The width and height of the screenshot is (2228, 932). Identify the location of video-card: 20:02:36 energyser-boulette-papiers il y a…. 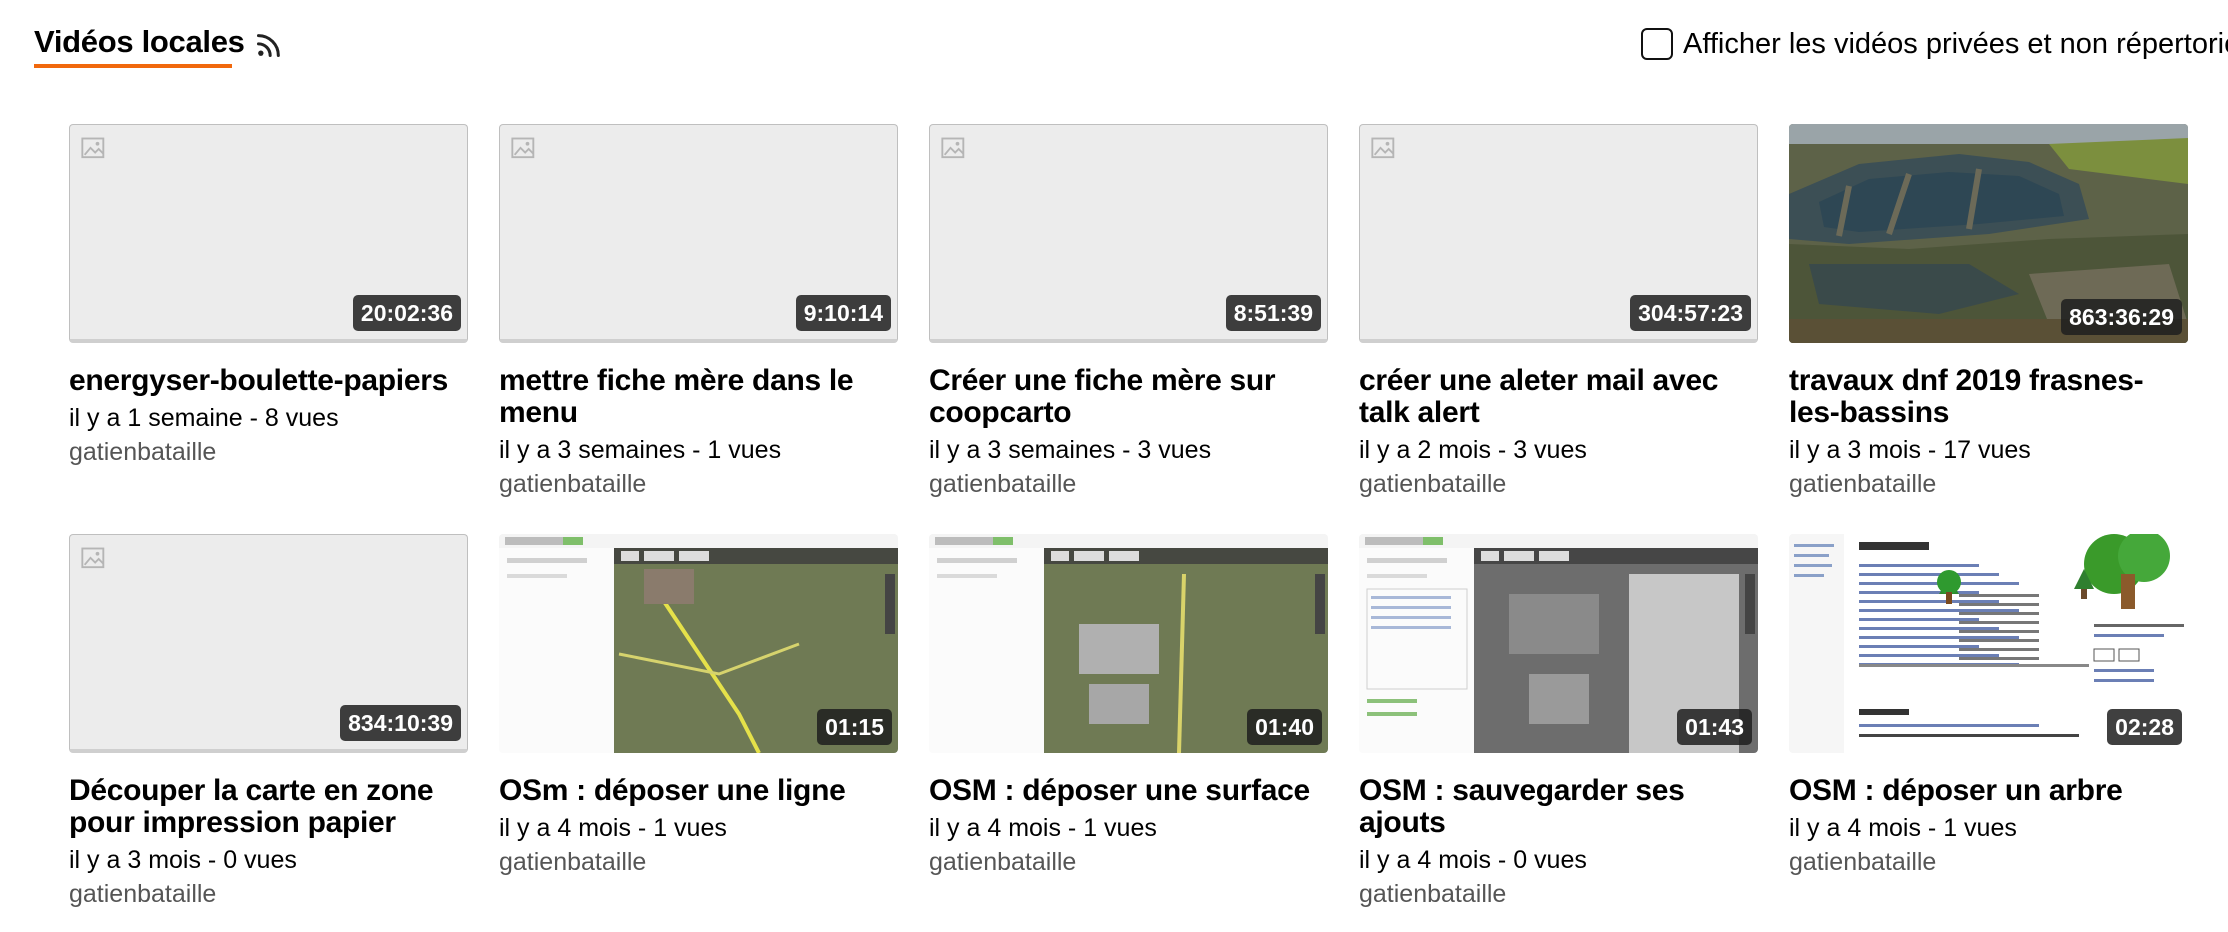
(268, 317).